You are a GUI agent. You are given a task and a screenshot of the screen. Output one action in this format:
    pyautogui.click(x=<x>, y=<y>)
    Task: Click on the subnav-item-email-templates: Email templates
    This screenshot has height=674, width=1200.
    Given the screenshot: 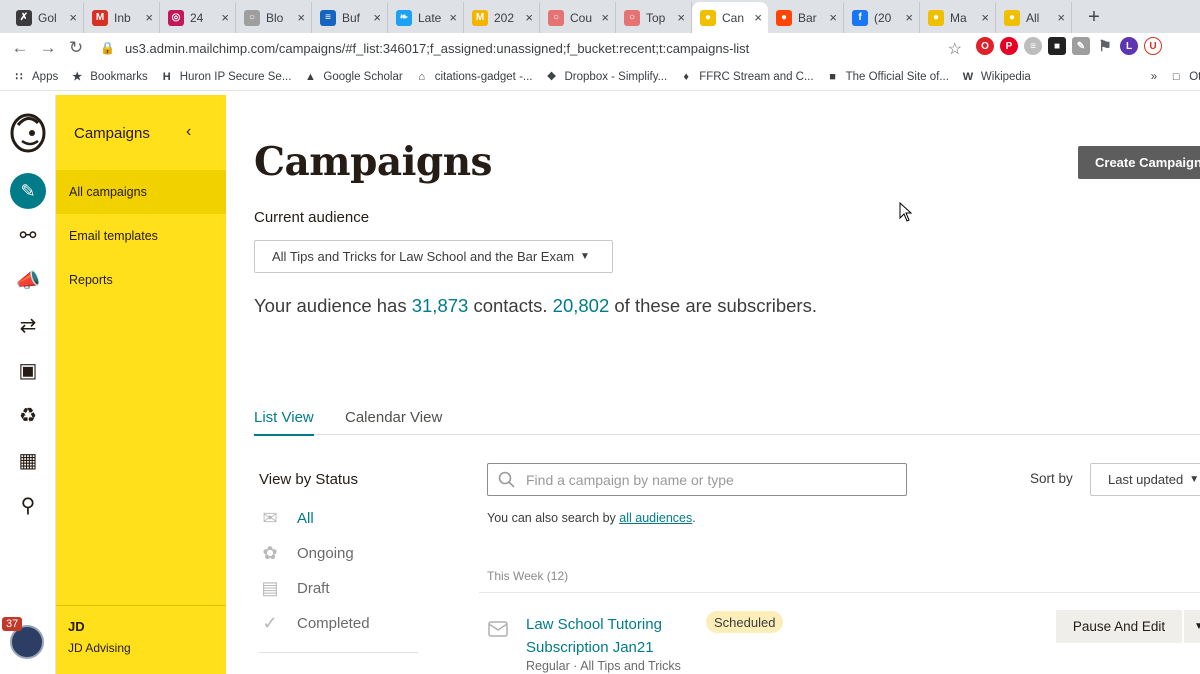 What is the action you would take?
    pyautogui.click(x=141, y=236)
    